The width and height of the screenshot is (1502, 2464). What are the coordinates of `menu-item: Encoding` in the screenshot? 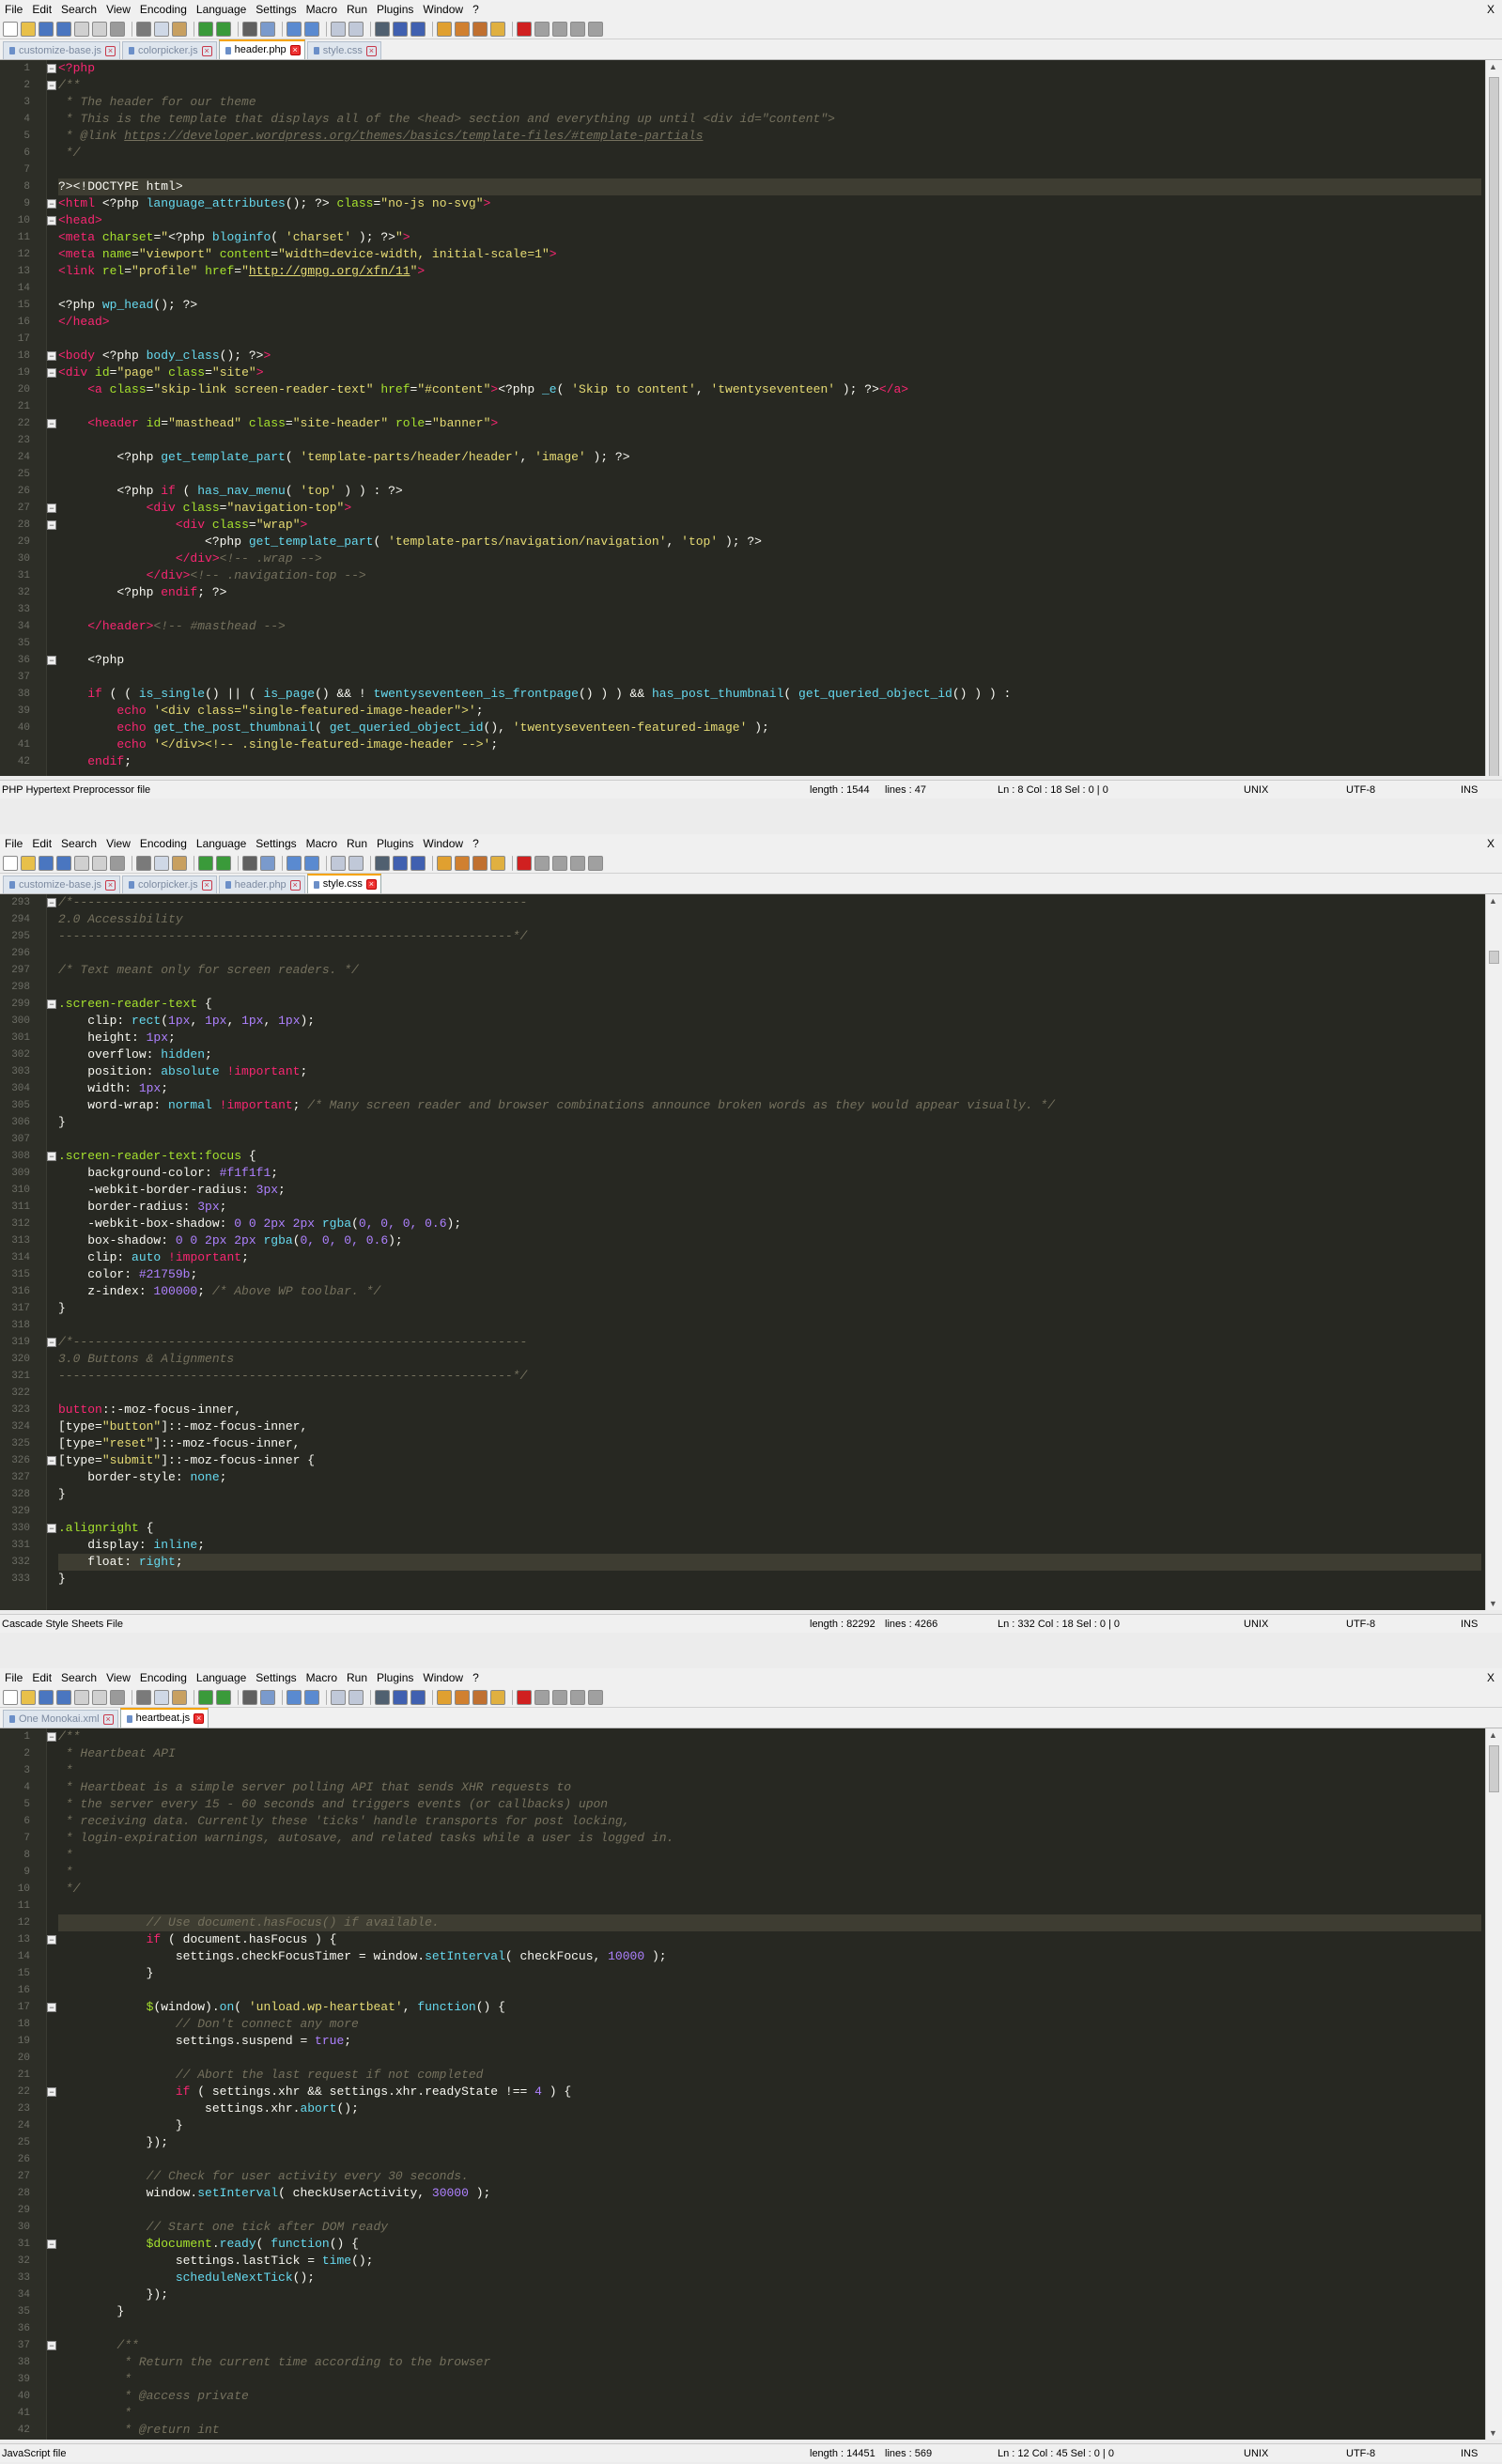 It's located at (163, 1677).